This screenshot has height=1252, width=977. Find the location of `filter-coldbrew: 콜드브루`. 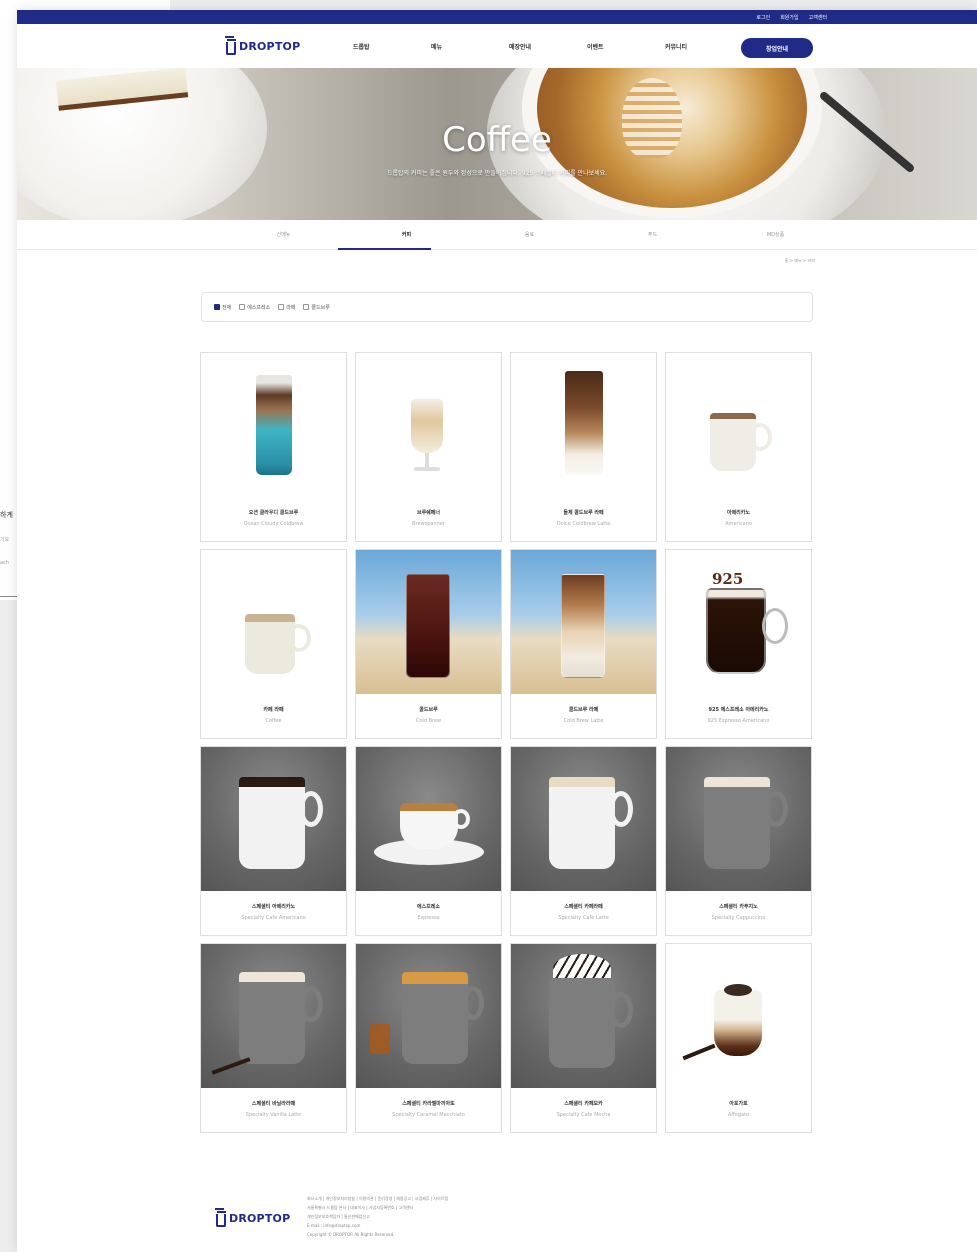

filter-coldbrew: 콜드브루 is located at coordinates (316, 307).